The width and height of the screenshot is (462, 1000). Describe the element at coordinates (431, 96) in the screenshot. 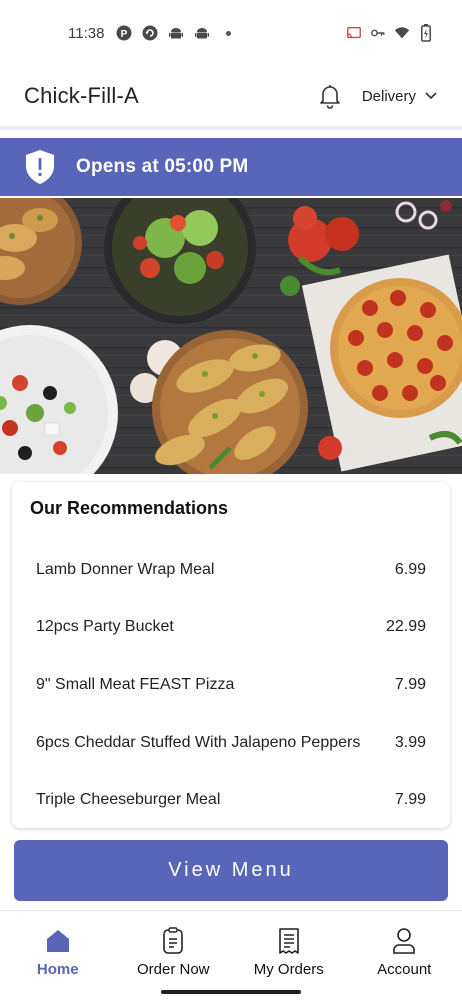

I see `chevron-down-icon` at that location.